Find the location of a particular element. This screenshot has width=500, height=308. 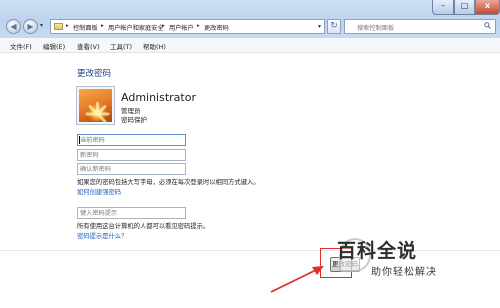

address-bar: ▸ 控制面板 ▸ 用户帐户和家庭安全 ▸ 用户帐户 ▸ 更改密码 ▾ is located at coordinates (187, 26).